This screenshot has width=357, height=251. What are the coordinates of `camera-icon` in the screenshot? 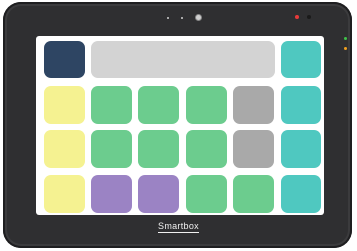 It's located at (198, 17).